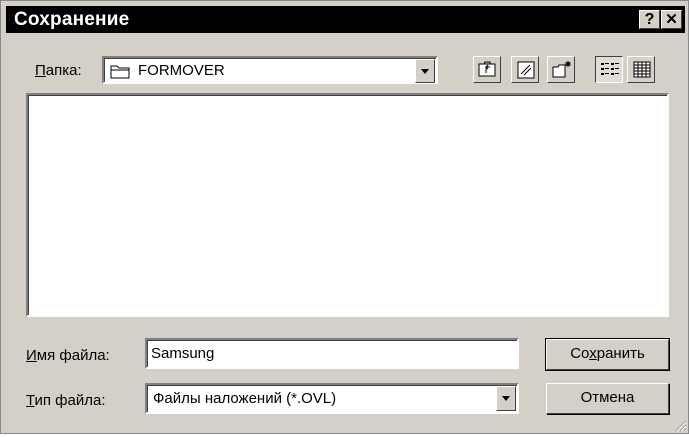 This screenshot has height=437, width=689. I want to click on save-label-hotkey: х, so click(593, 353).